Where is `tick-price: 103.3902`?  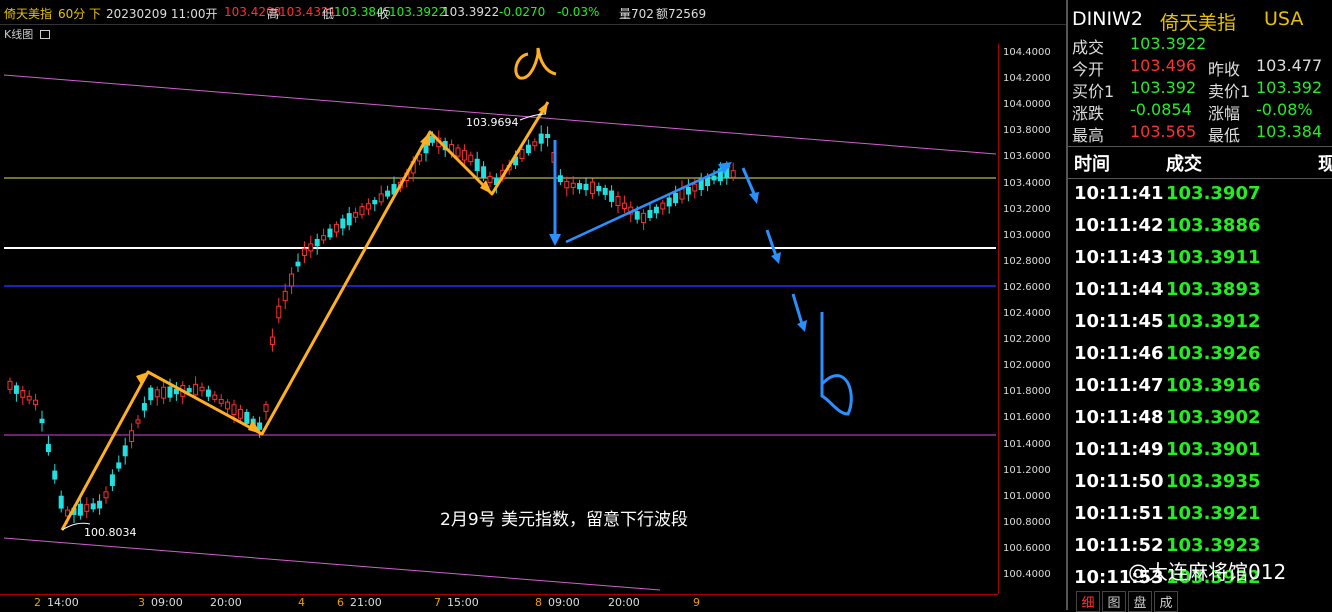 tick-price: 103.3902 is located at coordinates (1213, 417).